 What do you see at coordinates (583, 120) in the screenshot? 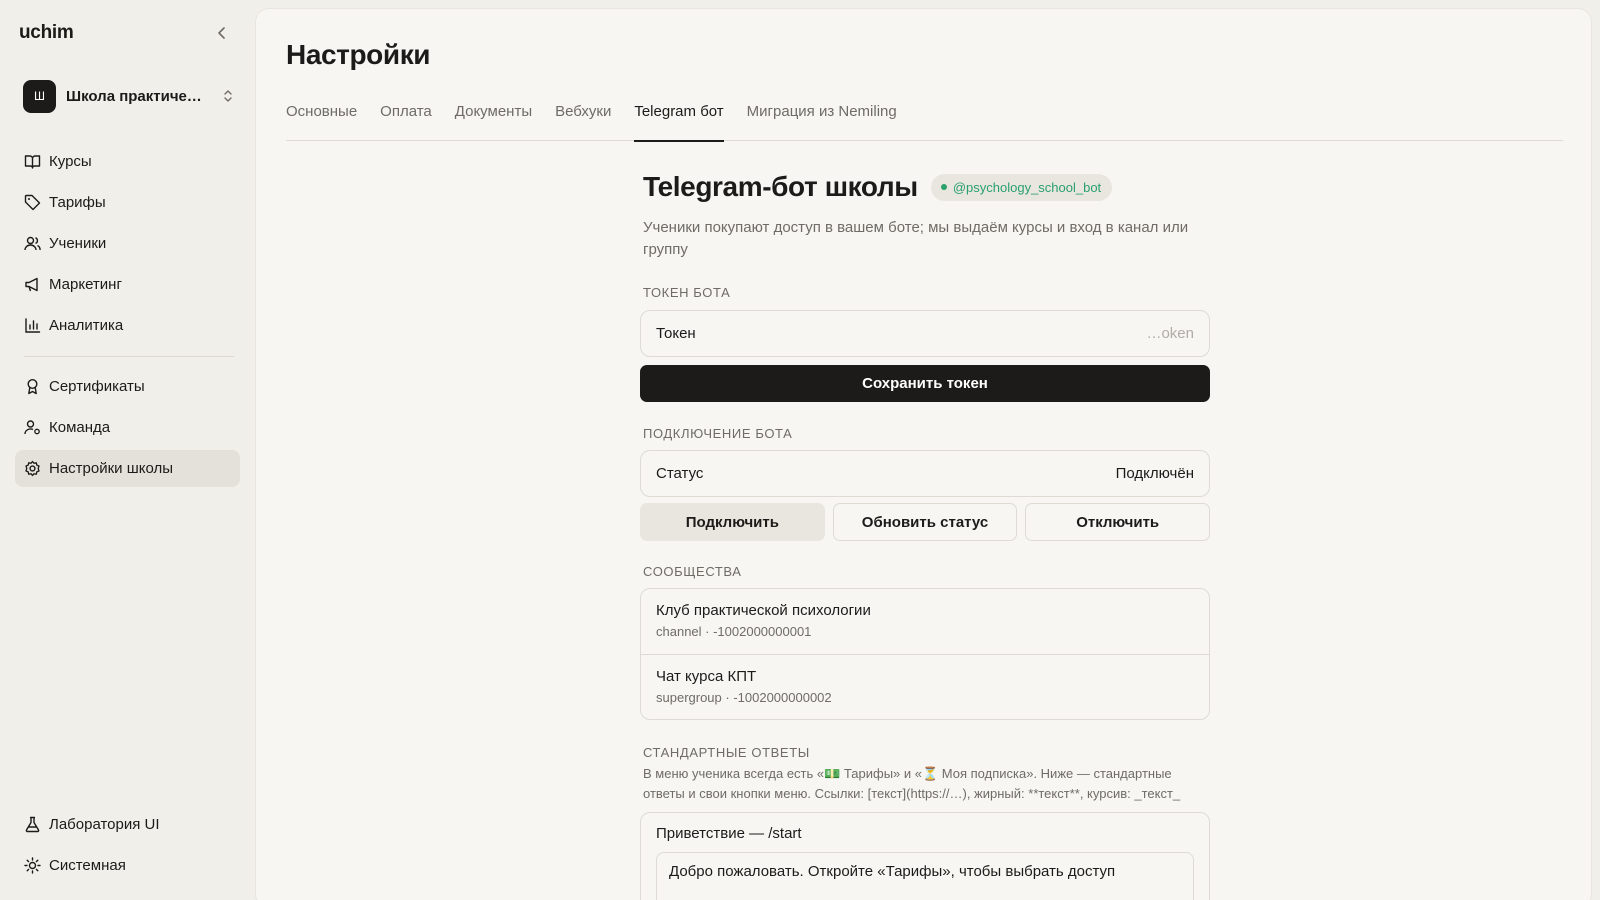
I see `tab-webhooks: Вебхуки` at bounding box center [583, 120].